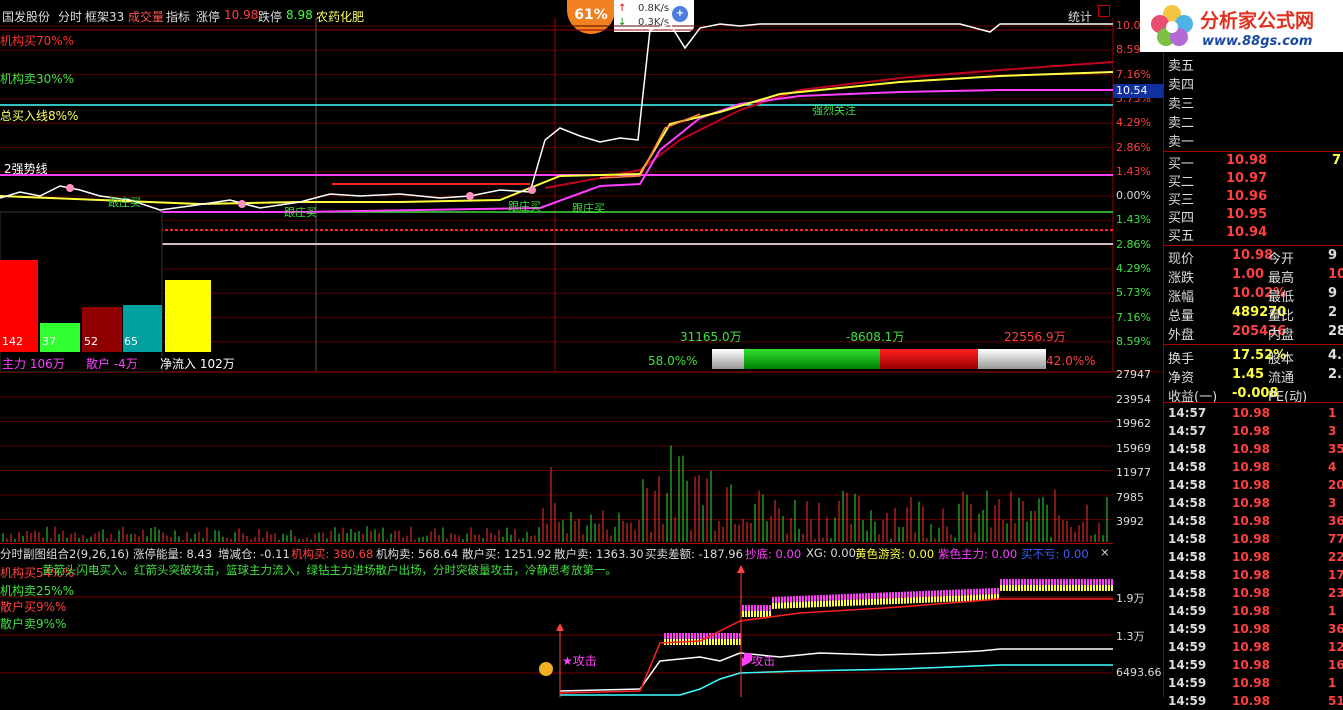 This screenshot has height=710, width=1343. What do you see at coordinates (1253, 64) in the screenshot?
I see `sell-level-row: 卖五` at bounding box center [1253, 64].